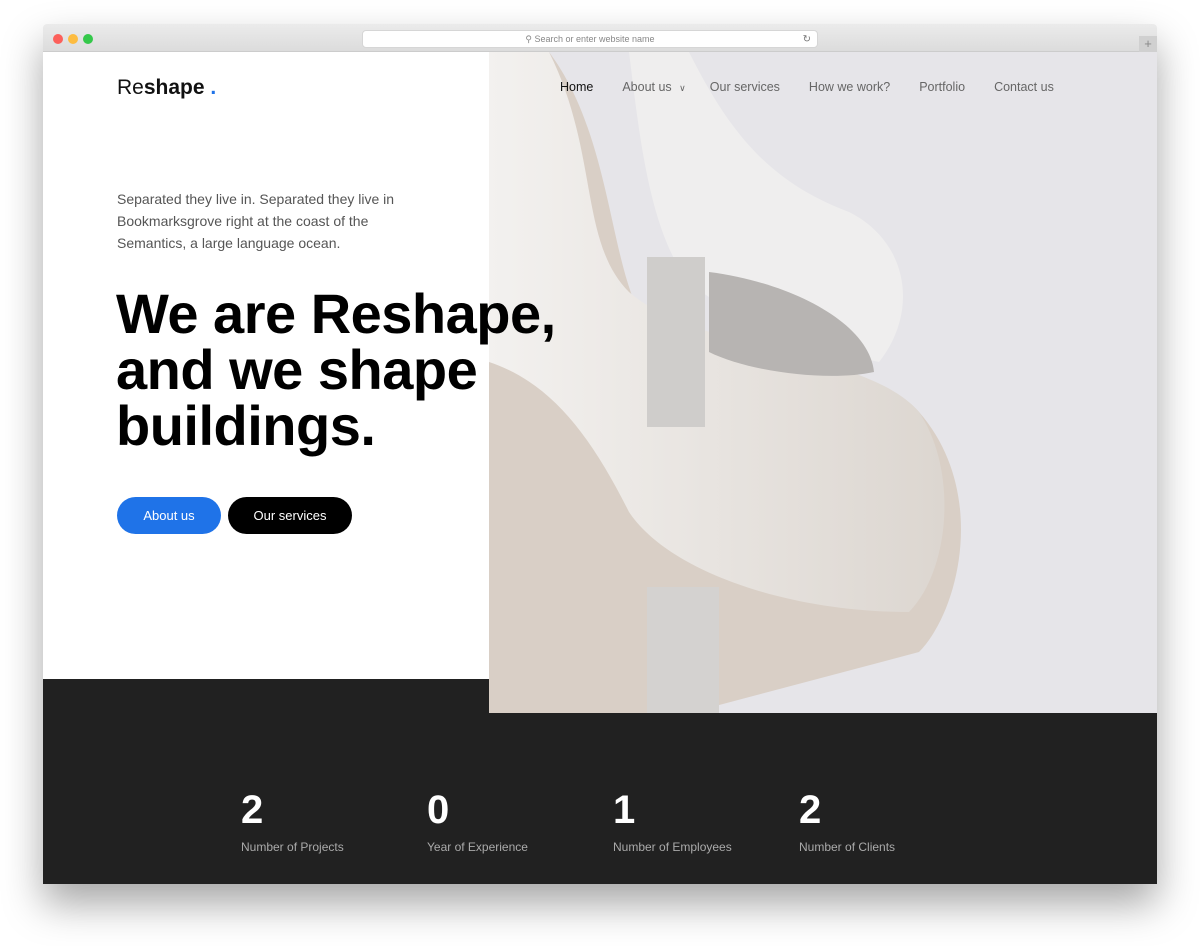  Describe the element at coordinates (847, 821) in the screenshot. I see `stat-clients: 2 Number of Clients` at that location.